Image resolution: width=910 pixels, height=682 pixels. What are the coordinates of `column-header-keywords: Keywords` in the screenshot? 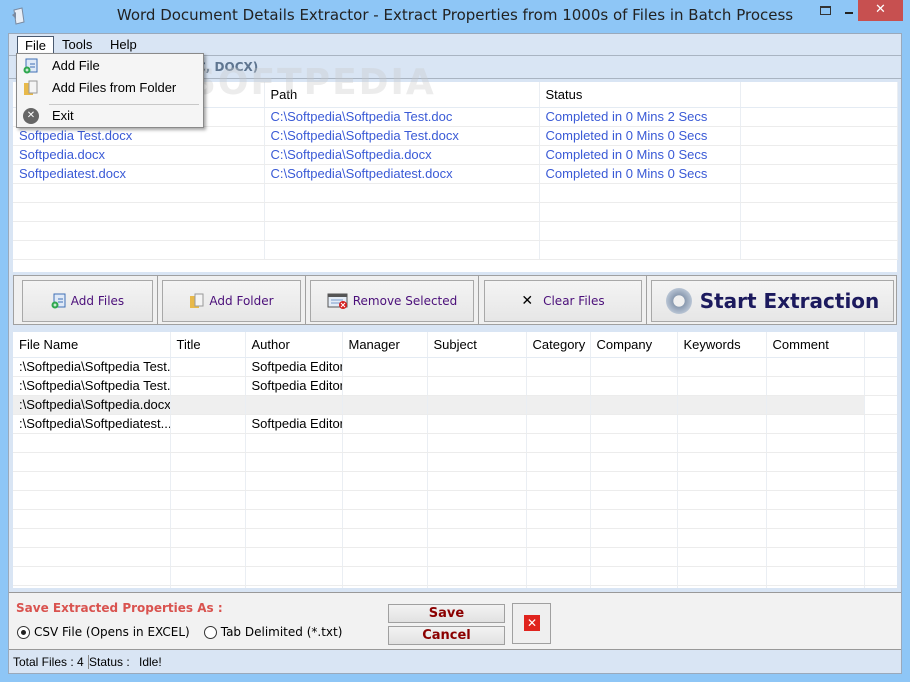 It's located at (722, 345).